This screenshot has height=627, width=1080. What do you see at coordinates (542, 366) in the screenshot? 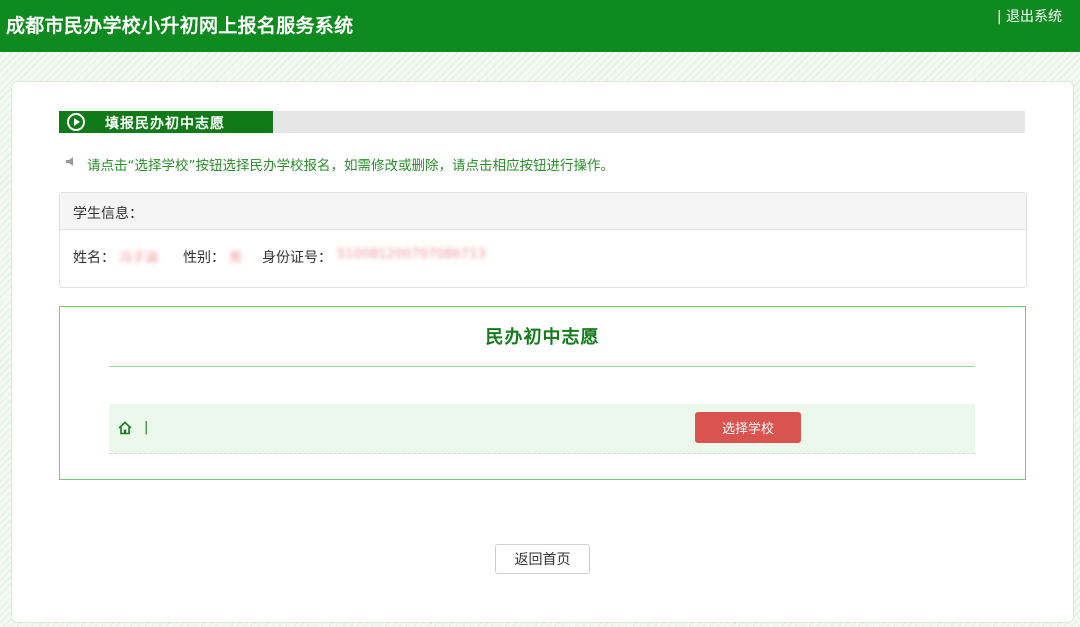
I see `choice-divider` at bounding box center [542, 366].